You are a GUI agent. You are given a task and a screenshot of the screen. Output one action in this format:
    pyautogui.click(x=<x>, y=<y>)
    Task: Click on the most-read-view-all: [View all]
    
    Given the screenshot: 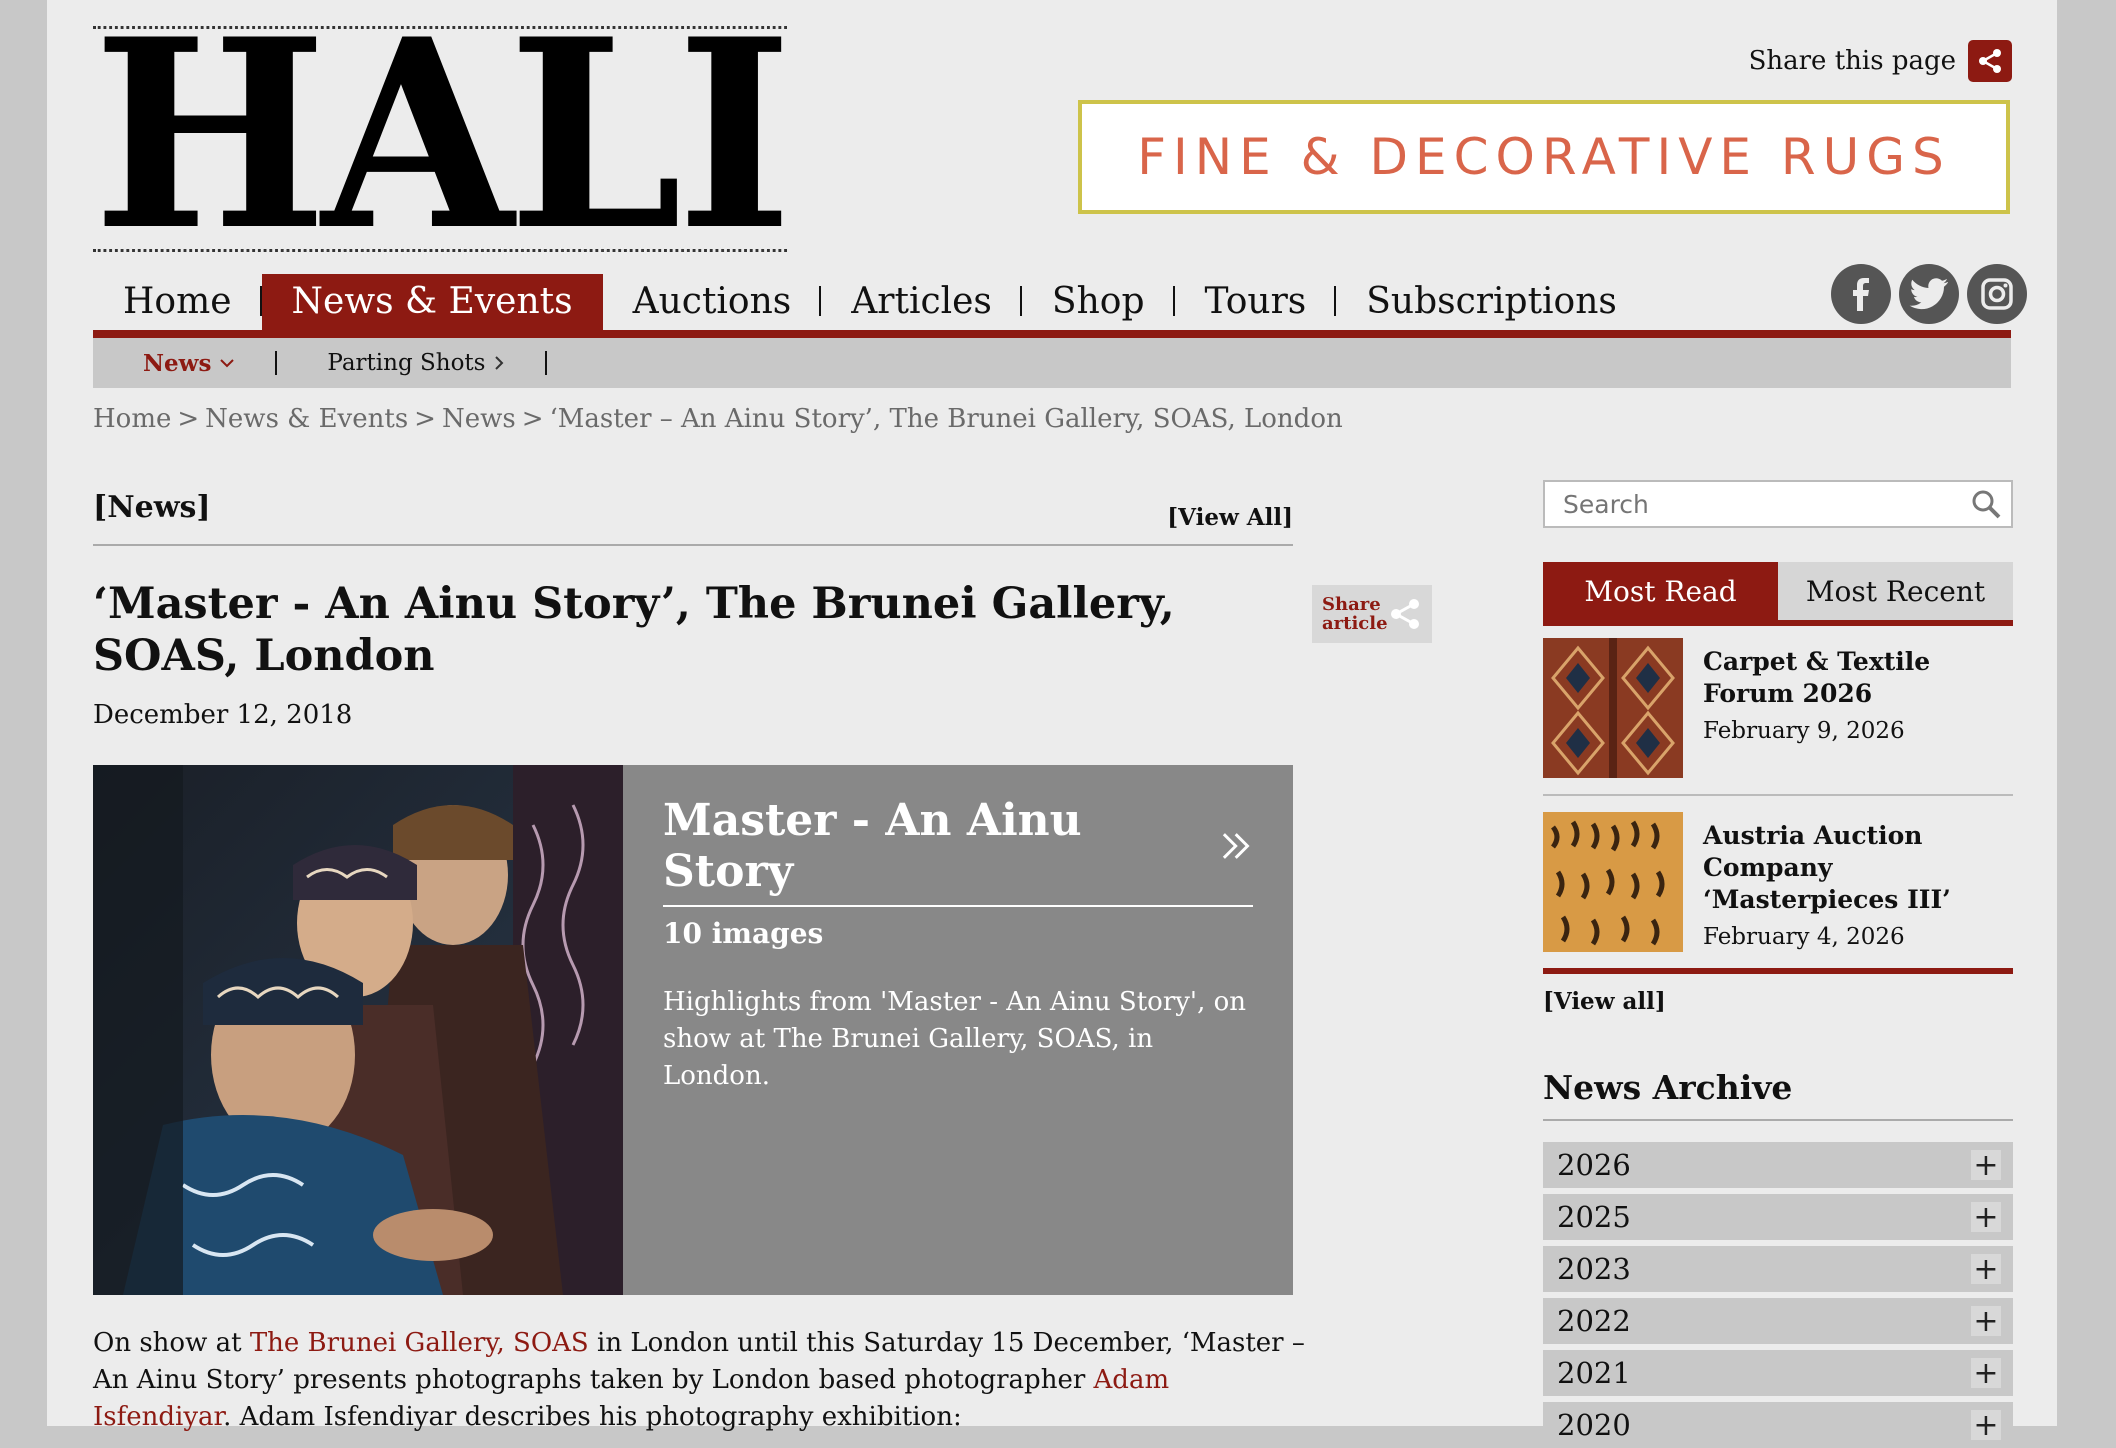 What is the action you would take?
    pyautogui.click(x=1604, y=1001)
    